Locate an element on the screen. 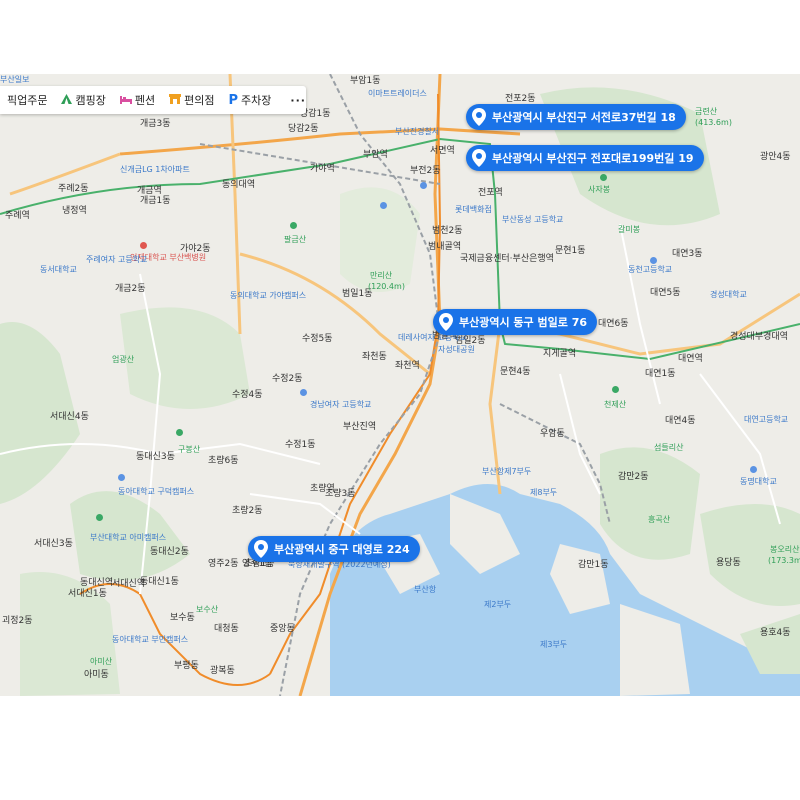 The image size is (800, 800). address-pin: 부산광역시 중구 대영로 224 is located at coordinates (334, 549).